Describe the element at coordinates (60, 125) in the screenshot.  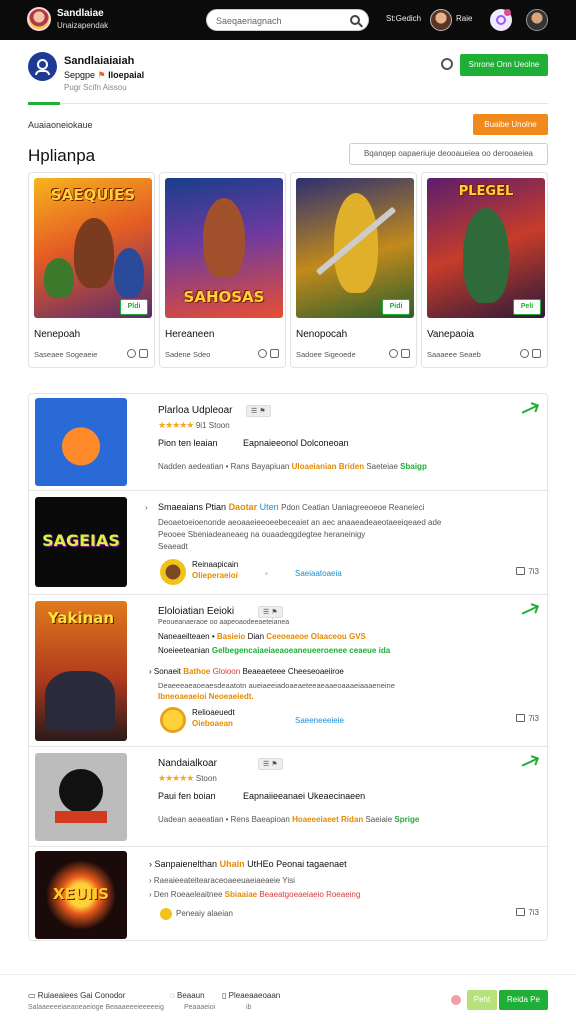
I see `section-label: Auaiaoneiokaue` at that location.